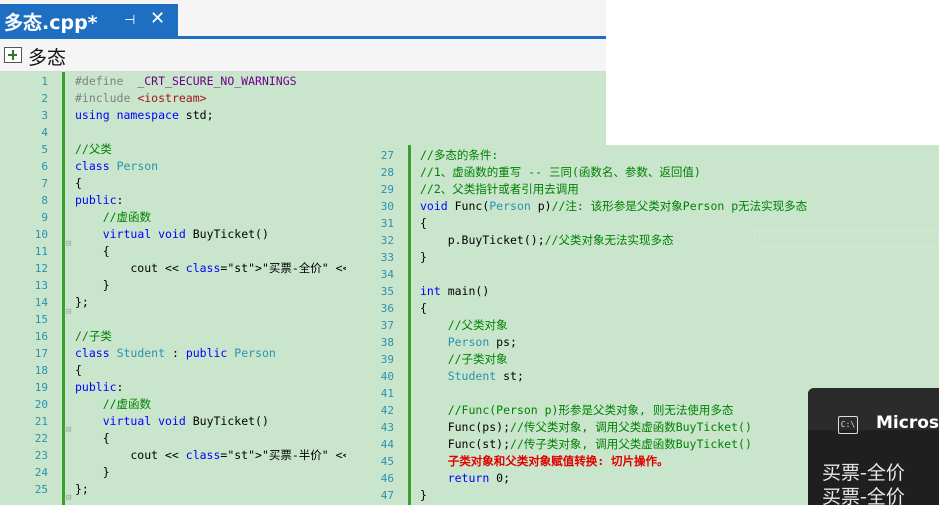 Image resolution: width=939 pixels, height=509 pixels. Describe the element at coordinates (477, 359) in the screenshot. I see `code-line: //子类对象` at that location.